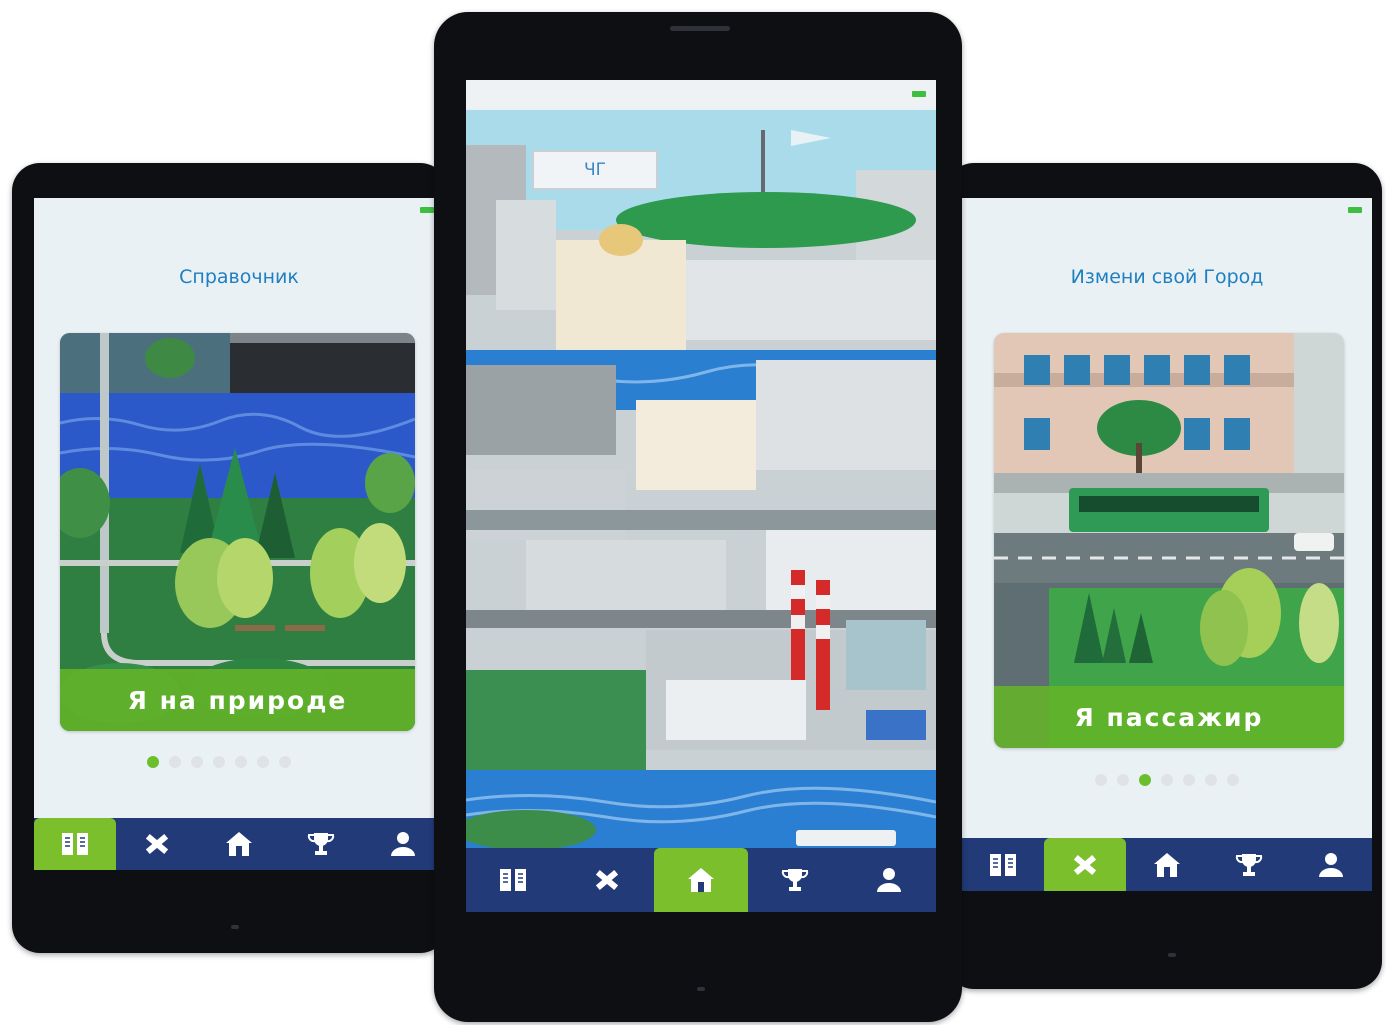 This screenshot has width=1386, height=1025. I want to click on card-label: Я пассажир, so click(1169, 717).